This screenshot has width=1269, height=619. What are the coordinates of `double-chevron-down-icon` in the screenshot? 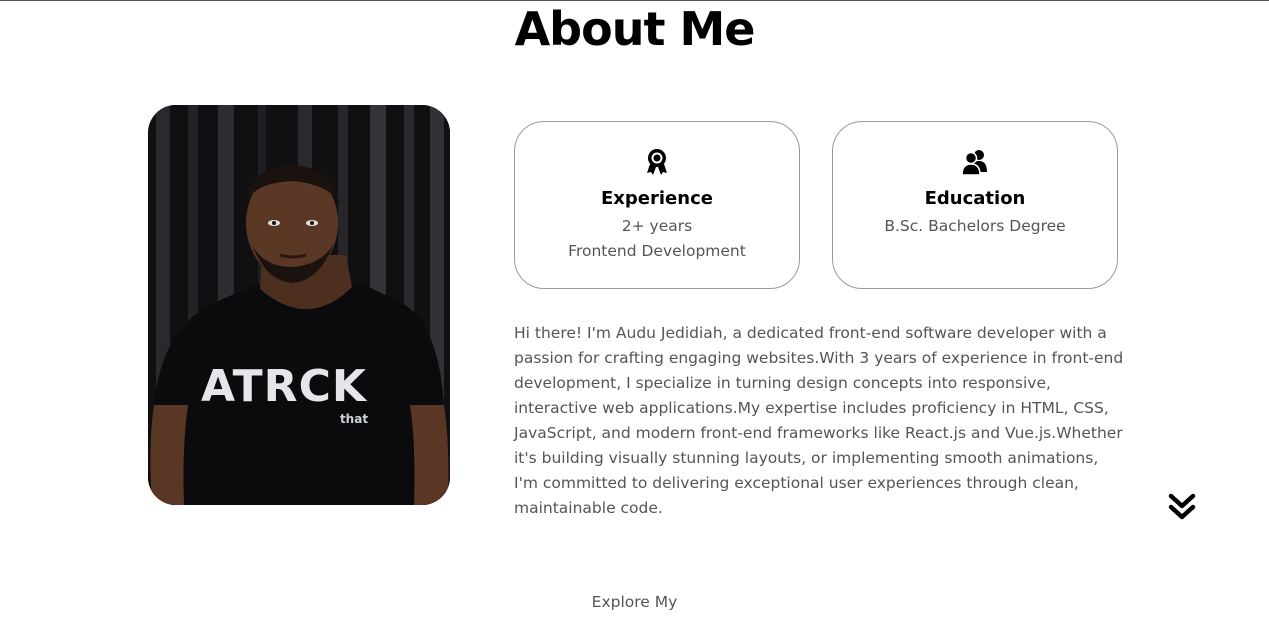 It's located at (1182, 507).